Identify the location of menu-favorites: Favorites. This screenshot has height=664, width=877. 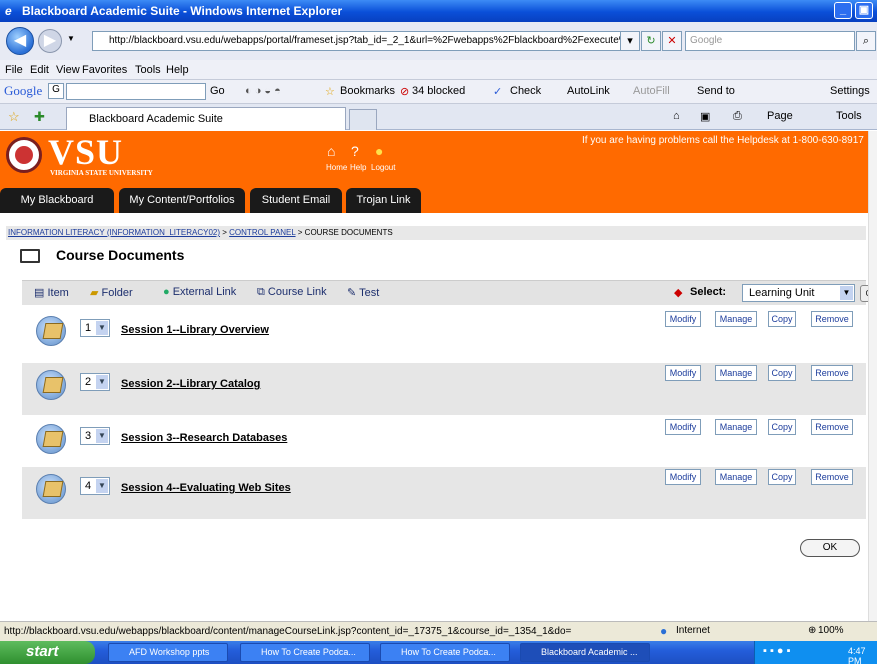
(104, 70).